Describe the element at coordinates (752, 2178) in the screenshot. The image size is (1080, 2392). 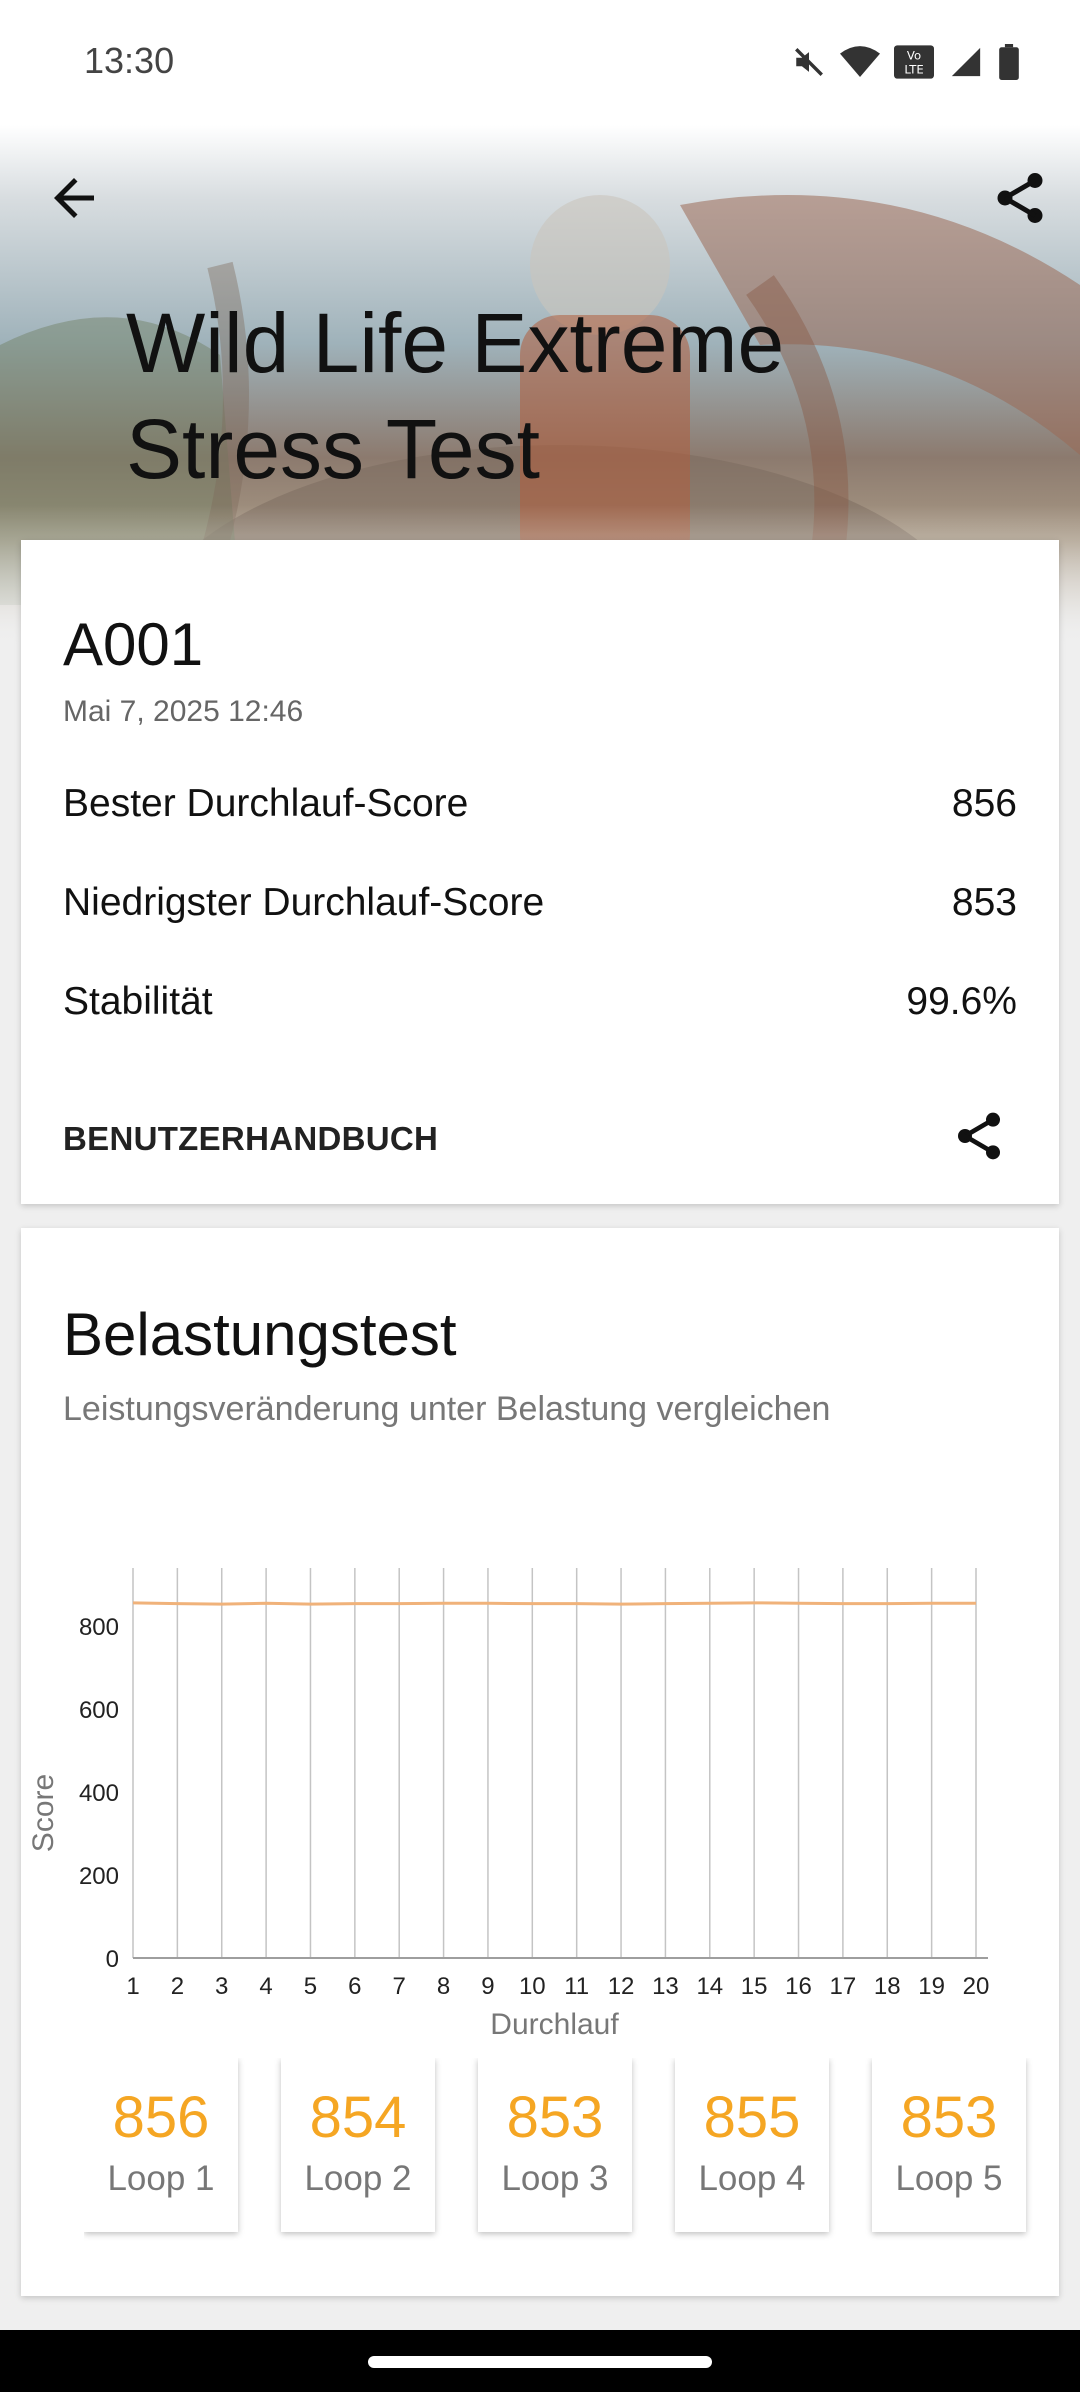
I see `loop-label: Loop 4` at that location.